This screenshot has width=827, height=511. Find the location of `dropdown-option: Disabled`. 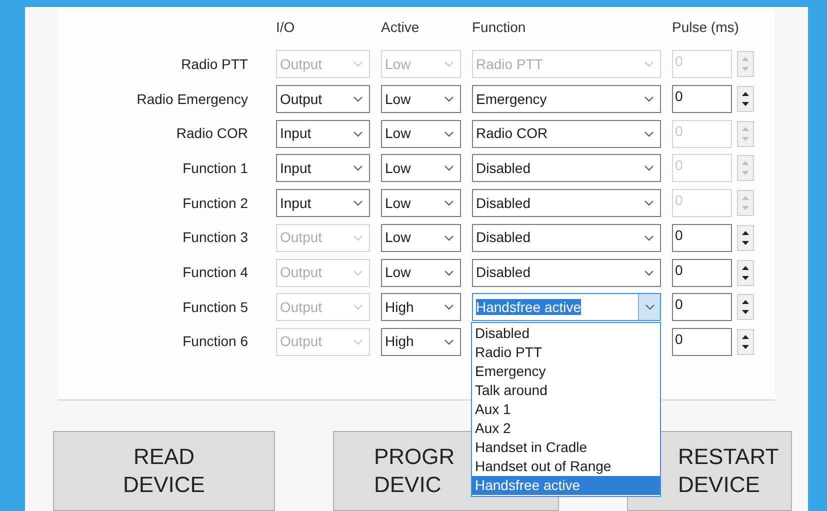

dropdown-option: Disabled is located at coordinates (566, 333).